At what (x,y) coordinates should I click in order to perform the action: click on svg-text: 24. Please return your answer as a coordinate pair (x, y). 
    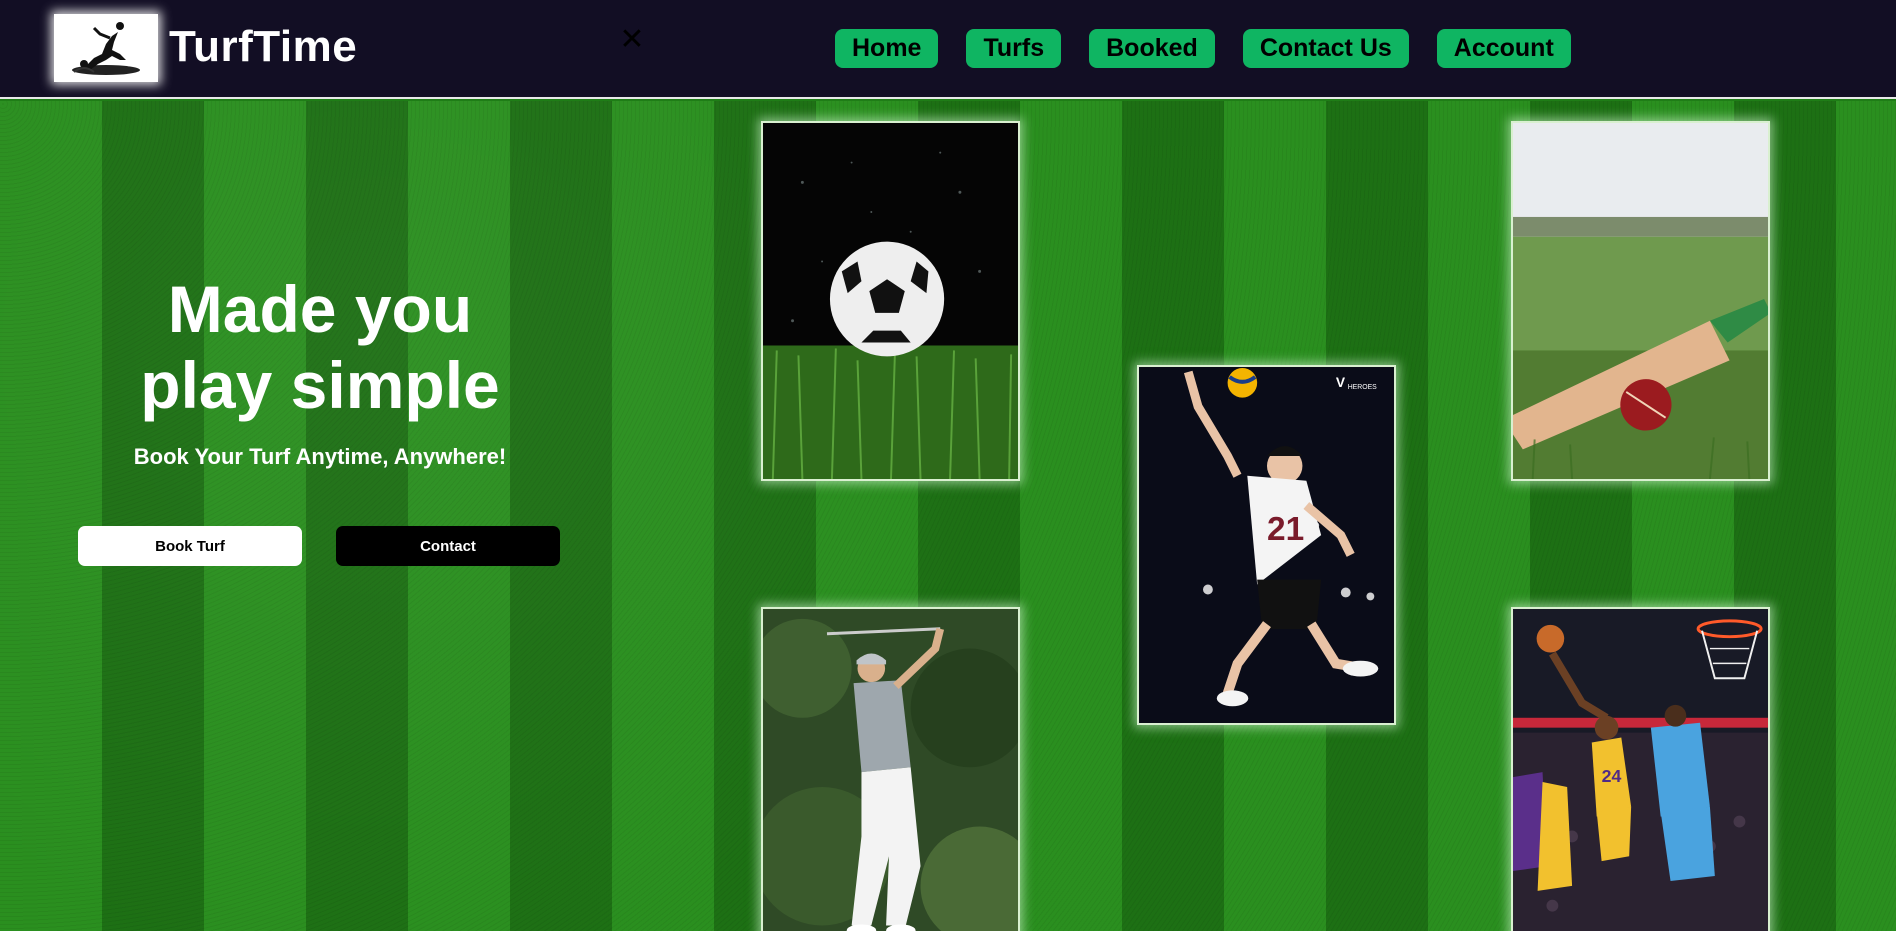
    Looking at the image, I should click on (1612, 776).